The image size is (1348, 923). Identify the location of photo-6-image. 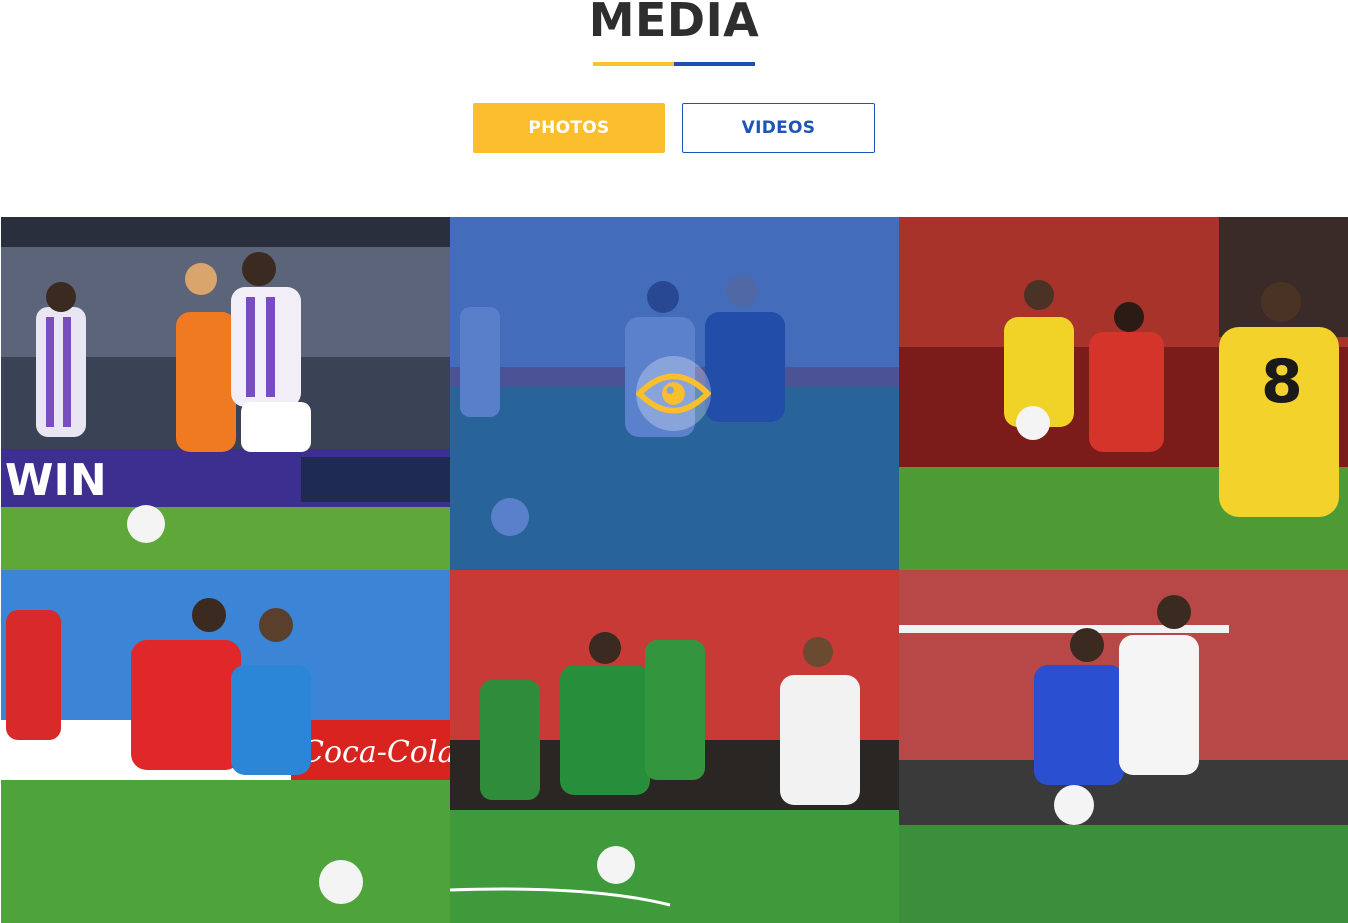
(1123, 746).